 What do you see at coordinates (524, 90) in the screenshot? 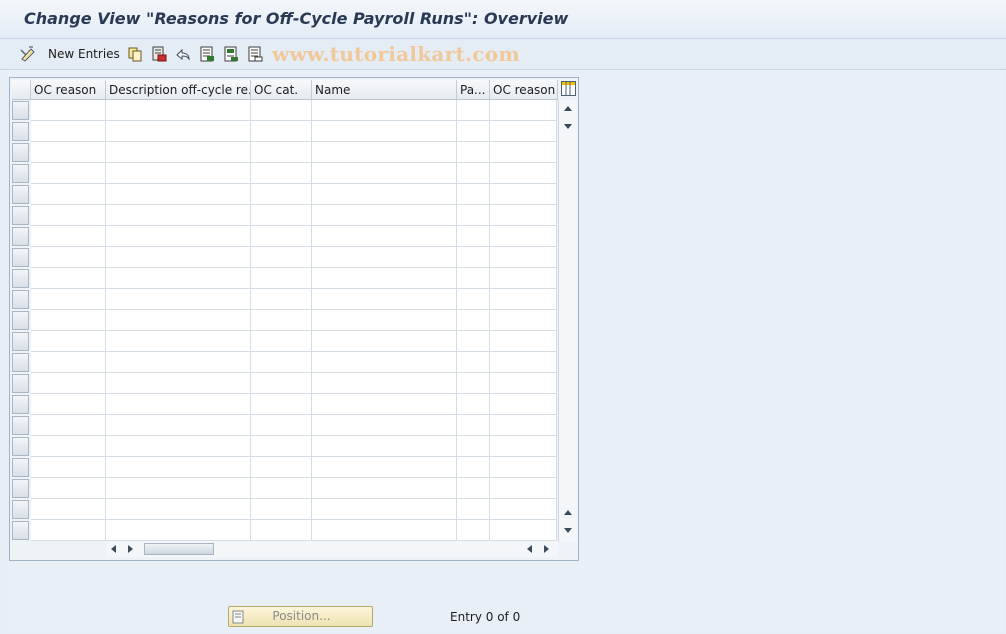
I see `column-header: OC reason ty` at bounding box center [524, 90].